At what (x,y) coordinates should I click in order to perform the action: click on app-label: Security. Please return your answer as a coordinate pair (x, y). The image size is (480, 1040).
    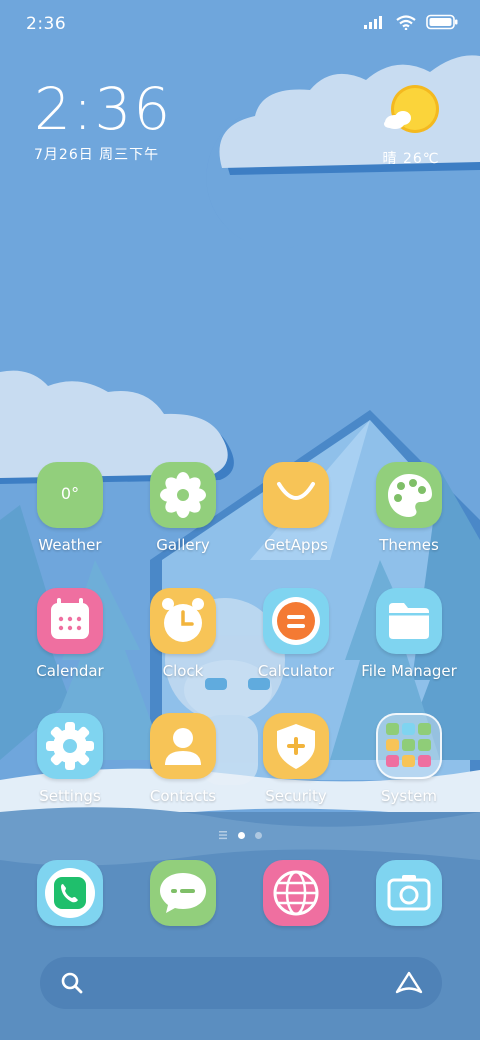
    Looking at the image, I should click on (296, 796).